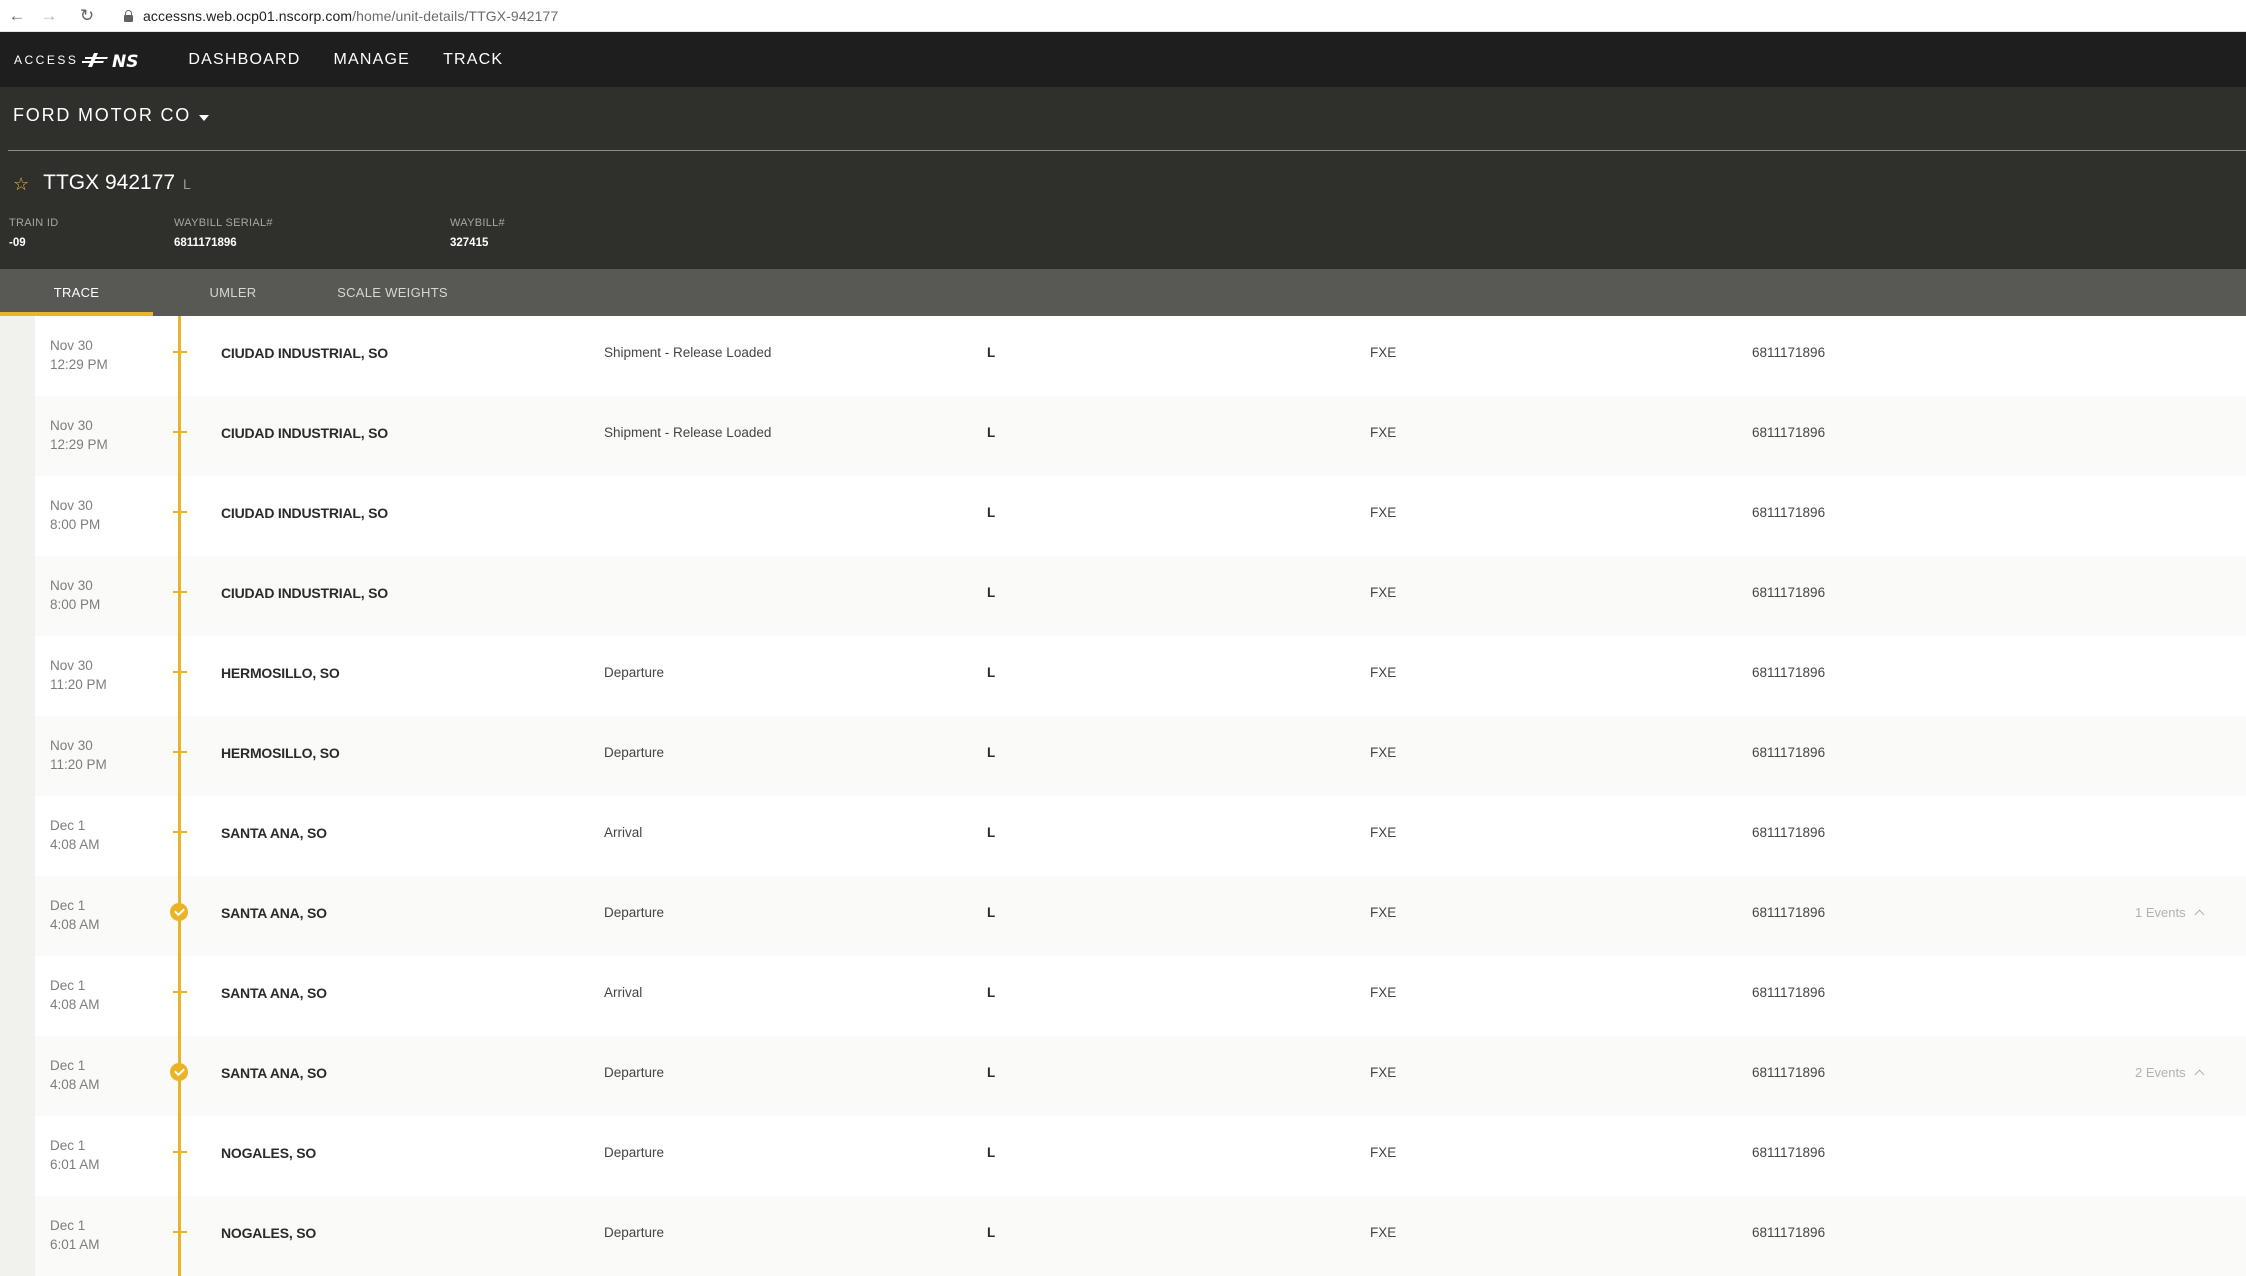  What do you see at coordinates (372, 60) in the screenshot?
I see `nav-manage: MANAGE` at bounding box center [372, 60].